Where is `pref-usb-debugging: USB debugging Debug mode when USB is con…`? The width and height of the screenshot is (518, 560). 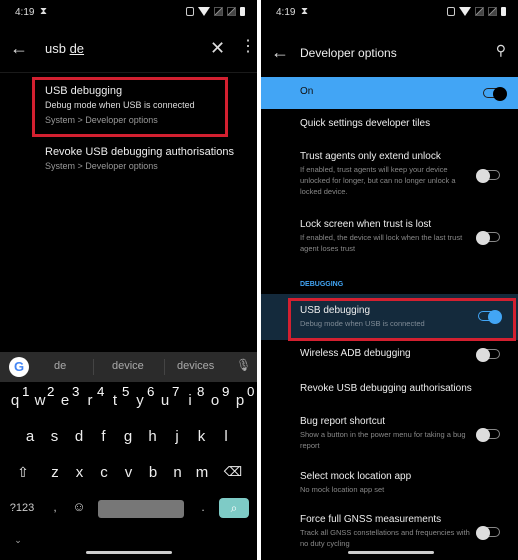 pref-usb-debugging: USB debugging Debug mode when USB is con… is located at coordinates (387, 317).